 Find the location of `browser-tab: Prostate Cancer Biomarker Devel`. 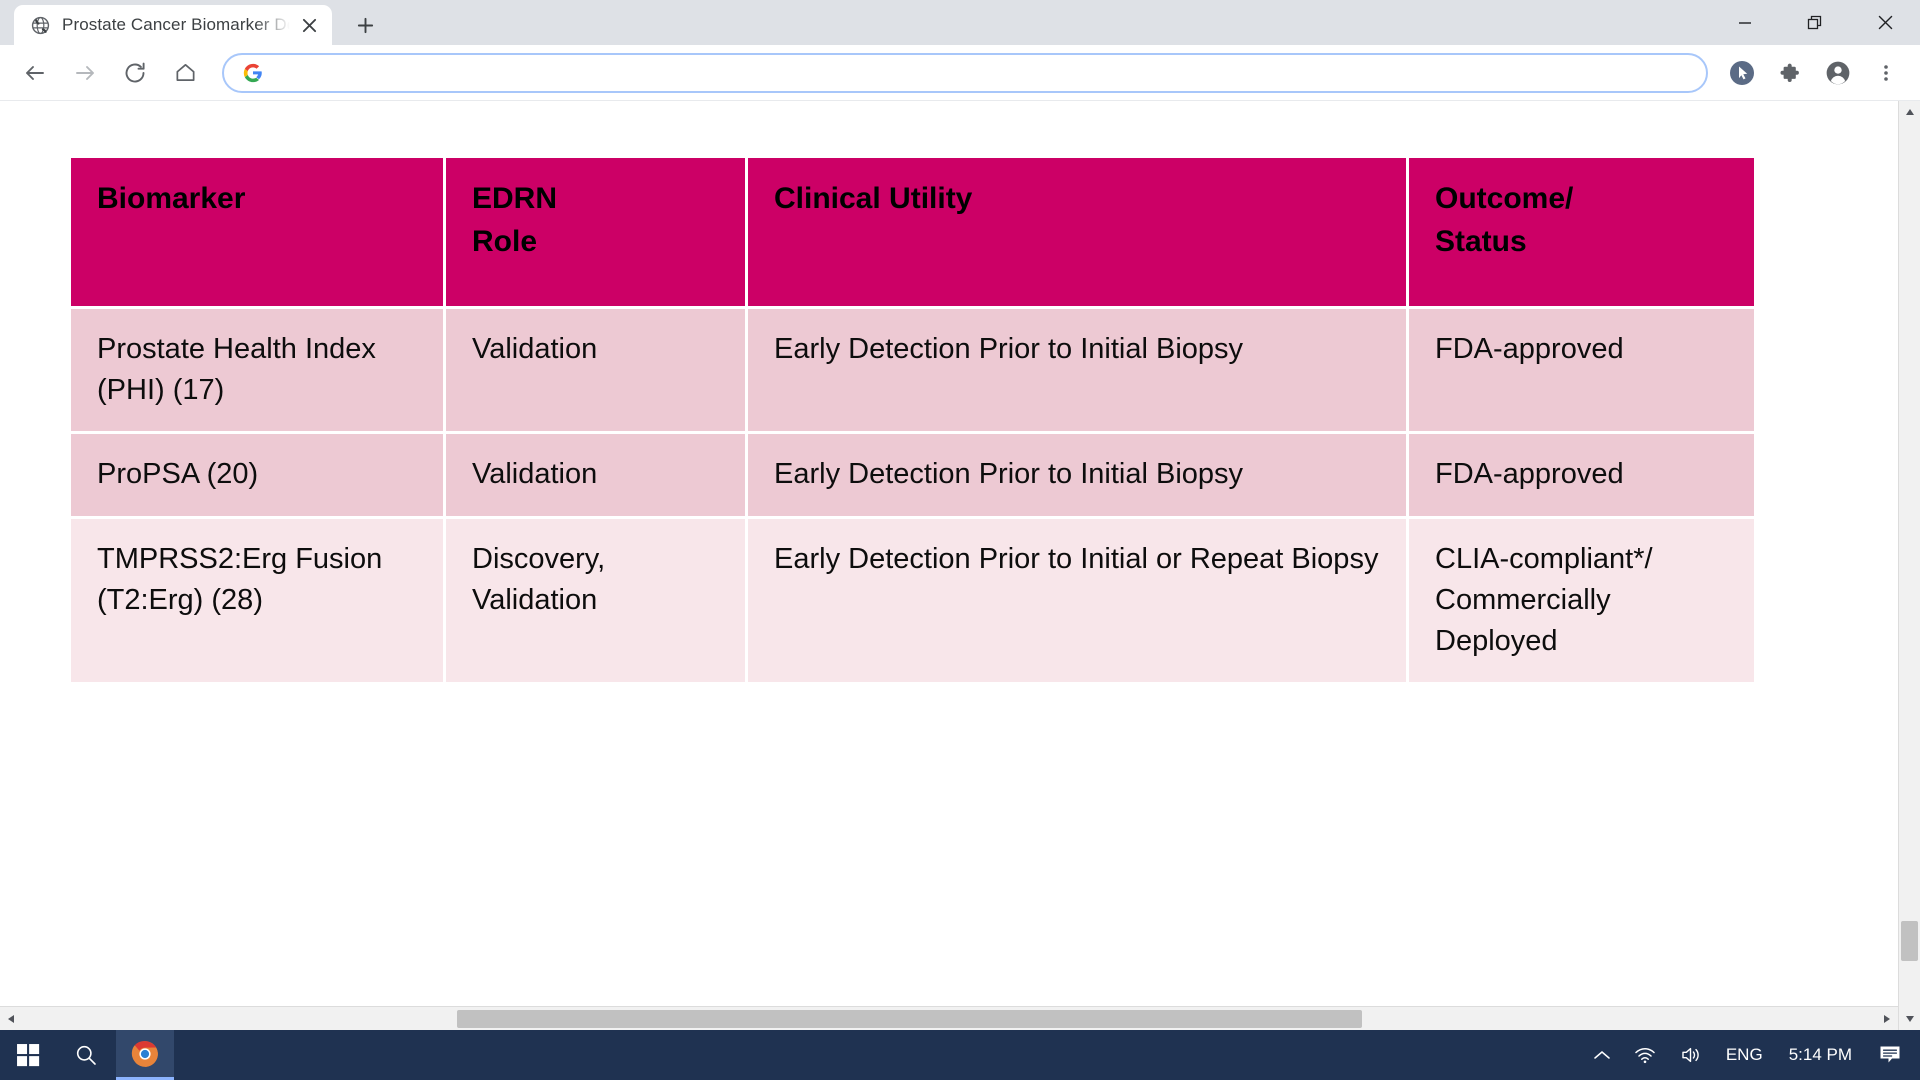

browser-tab: Prostate Cancer Biomarker Devel is located at coordinates (173, 25).